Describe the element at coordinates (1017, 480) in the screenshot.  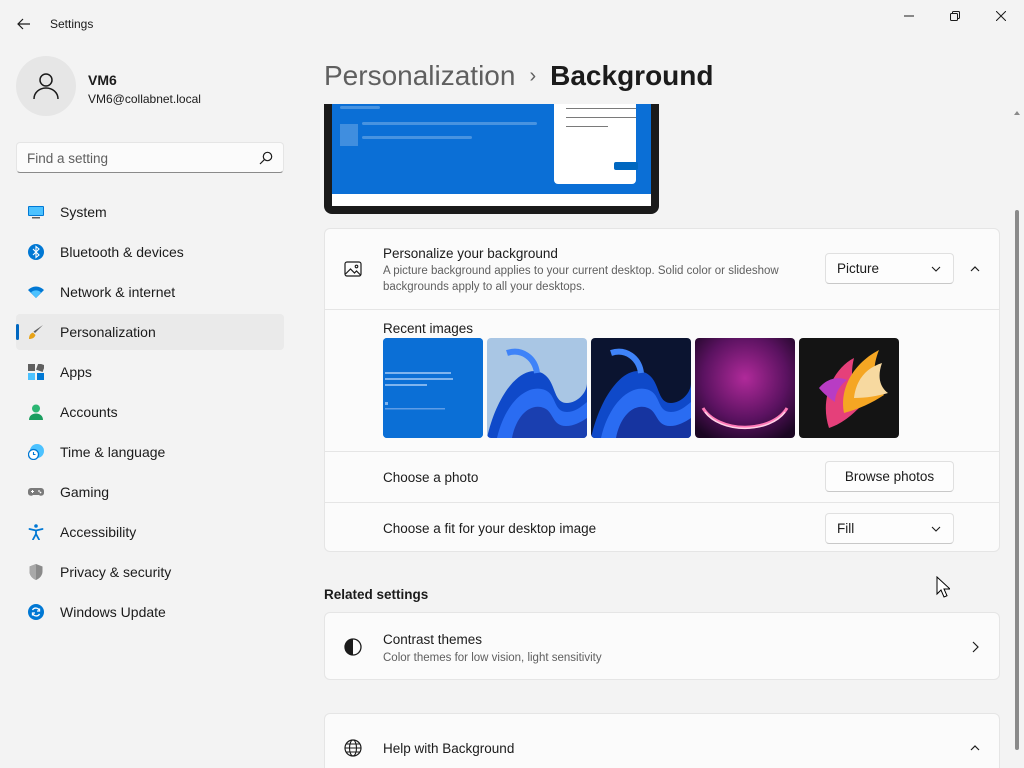
I see `scroll-thumb` at that location.